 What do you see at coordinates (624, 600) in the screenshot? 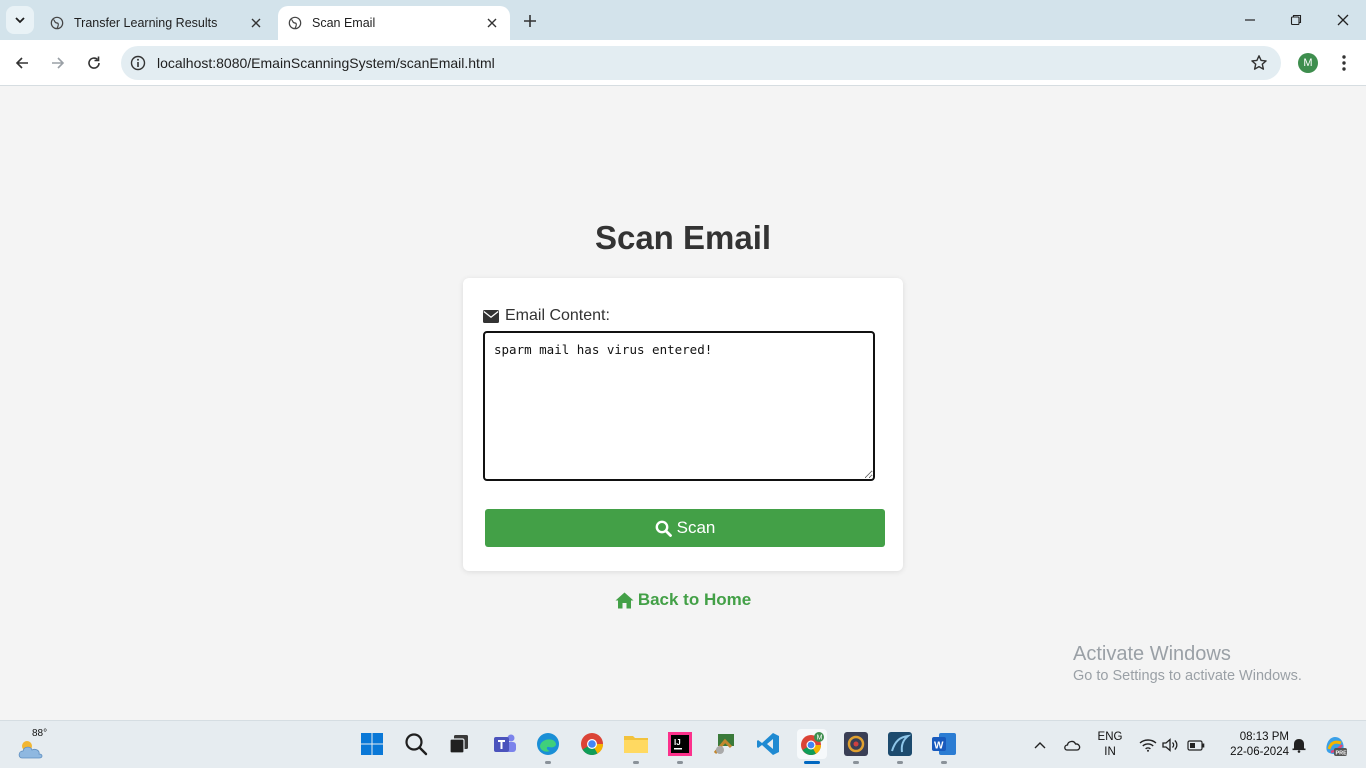
I see `home-icon` at bounding box center [624, 600].